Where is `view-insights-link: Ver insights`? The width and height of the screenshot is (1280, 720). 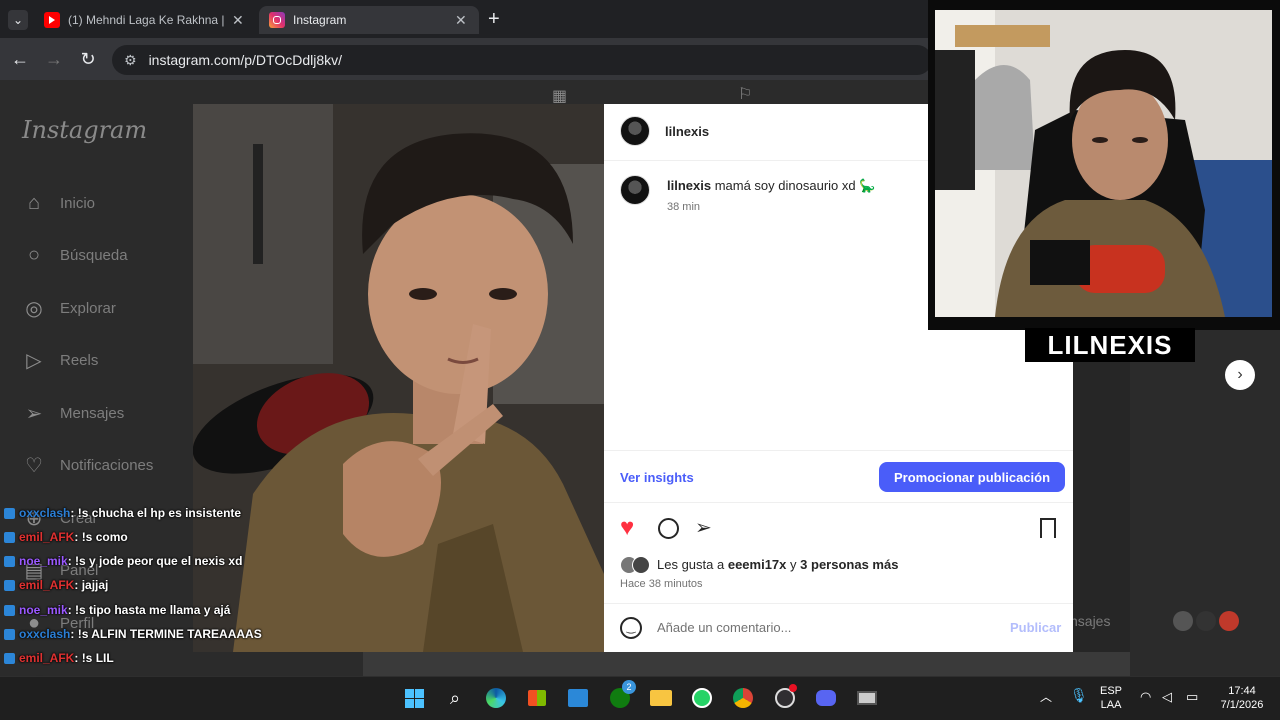
view-insights-link: Ver insights is located at coordinates (657, 477).